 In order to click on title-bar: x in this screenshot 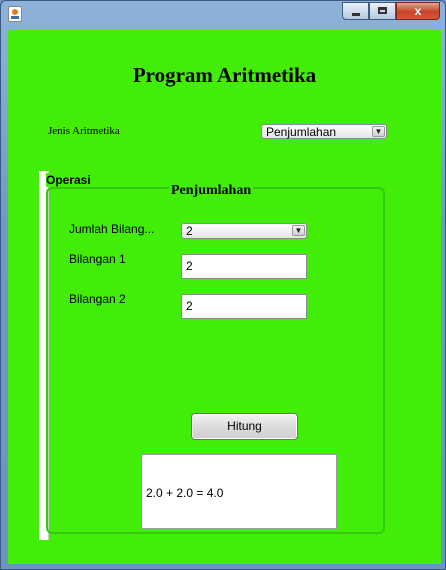, I will do `click(223, 14)`.